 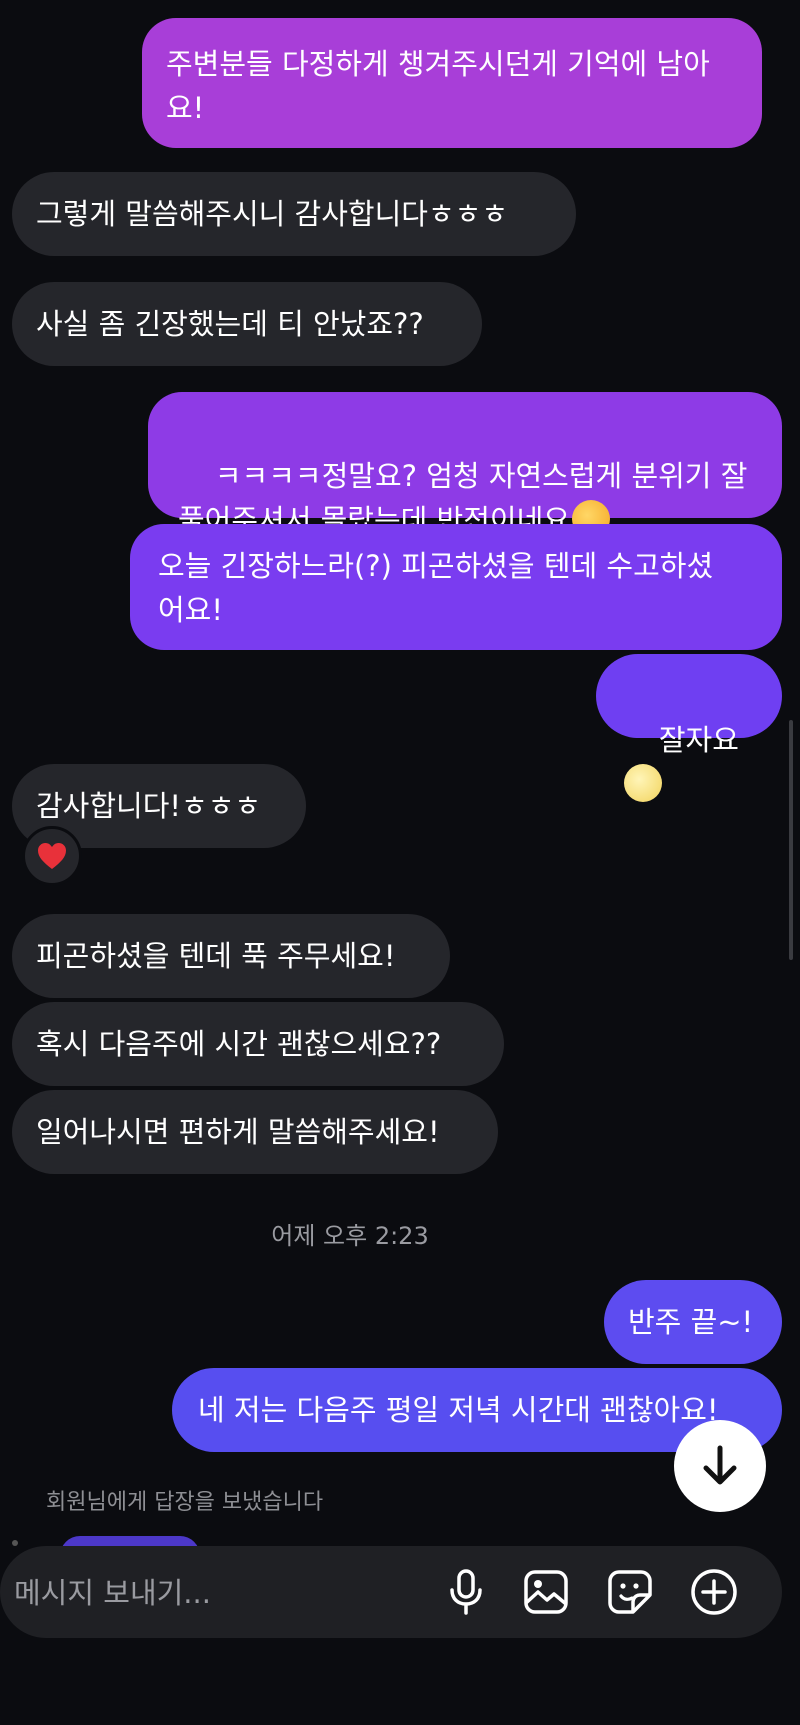 I want to click on heart-icon, so click(x=52, y=856).